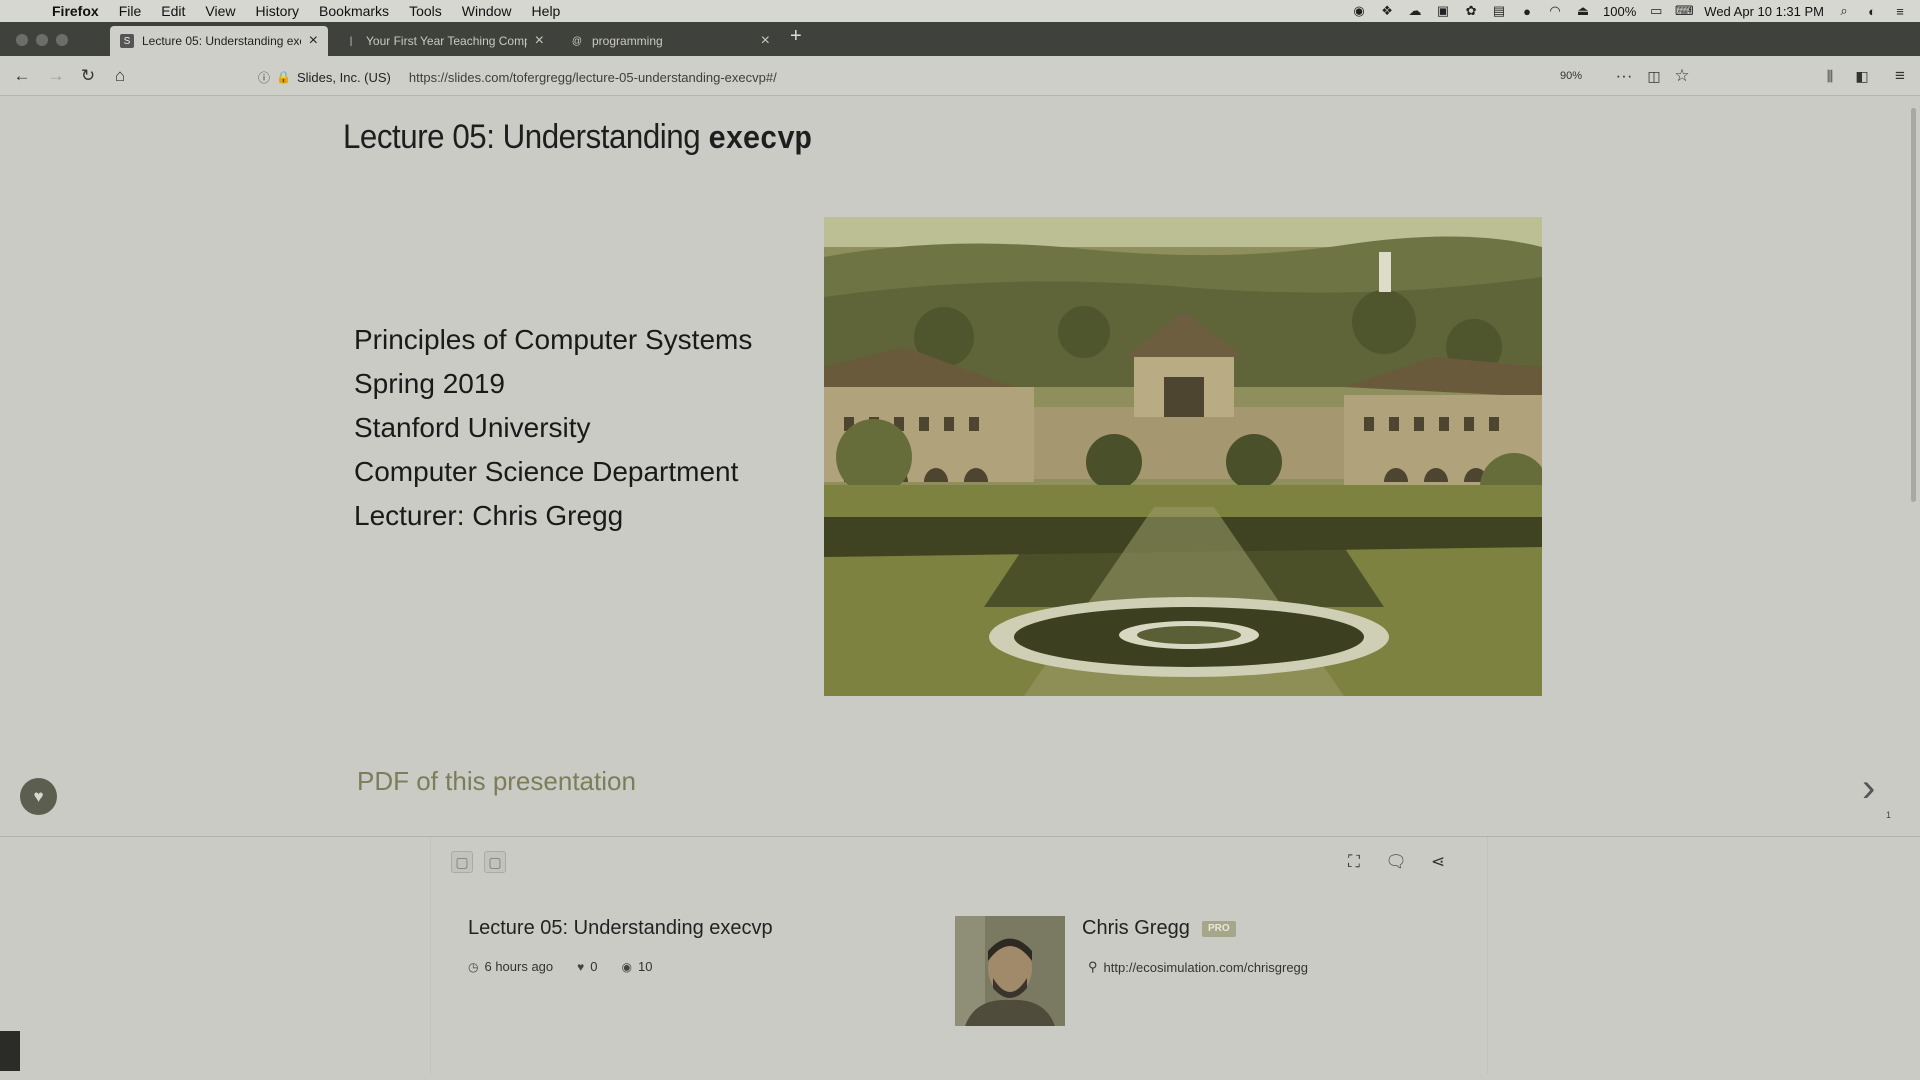 Image resolution: width=1920 pixels, height=1080 pixels. What do you see at coordinates (120, 76) in the screenshot?
I see `home-icon: ⌂` at bounding box center [120, 76].